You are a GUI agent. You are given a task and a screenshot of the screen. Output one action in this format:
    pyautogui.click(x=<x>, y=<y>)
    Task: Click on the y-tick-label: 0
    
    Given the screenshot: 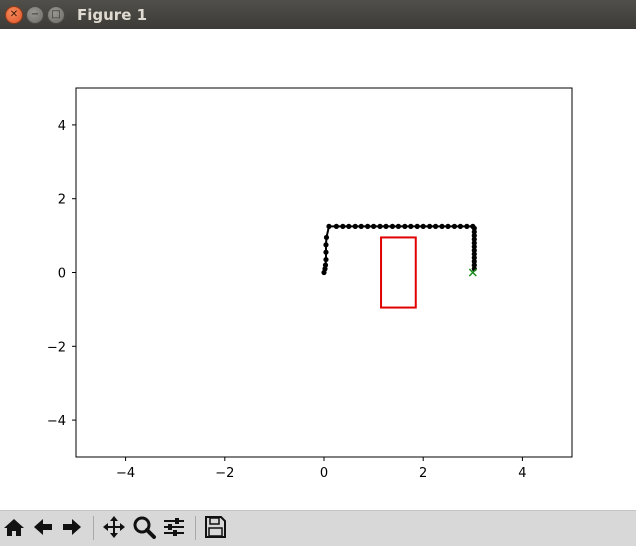 What is the action you would take?
    pyautogui.click(x=62, y=274)
    